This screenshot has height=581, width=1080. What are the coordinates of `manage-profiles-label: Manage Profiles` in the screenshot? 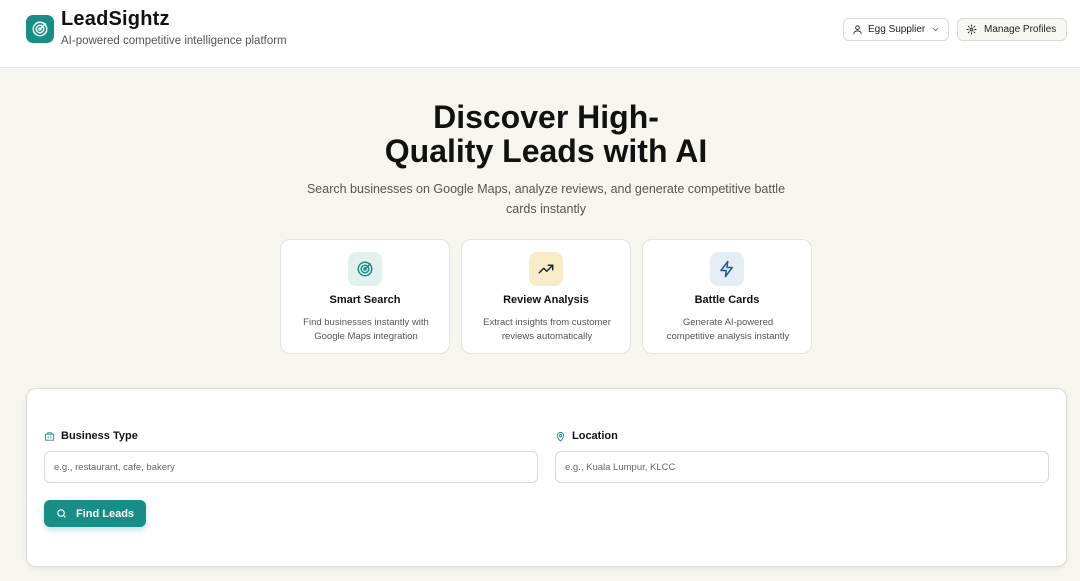 It's located at (1020, 29).